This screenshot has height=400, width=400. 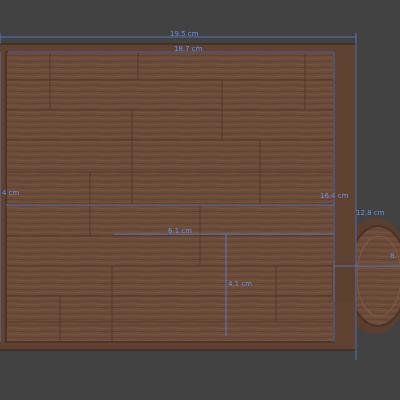 I want to click on right-height-label: 16.4 cm, so click(x=334, y=196).